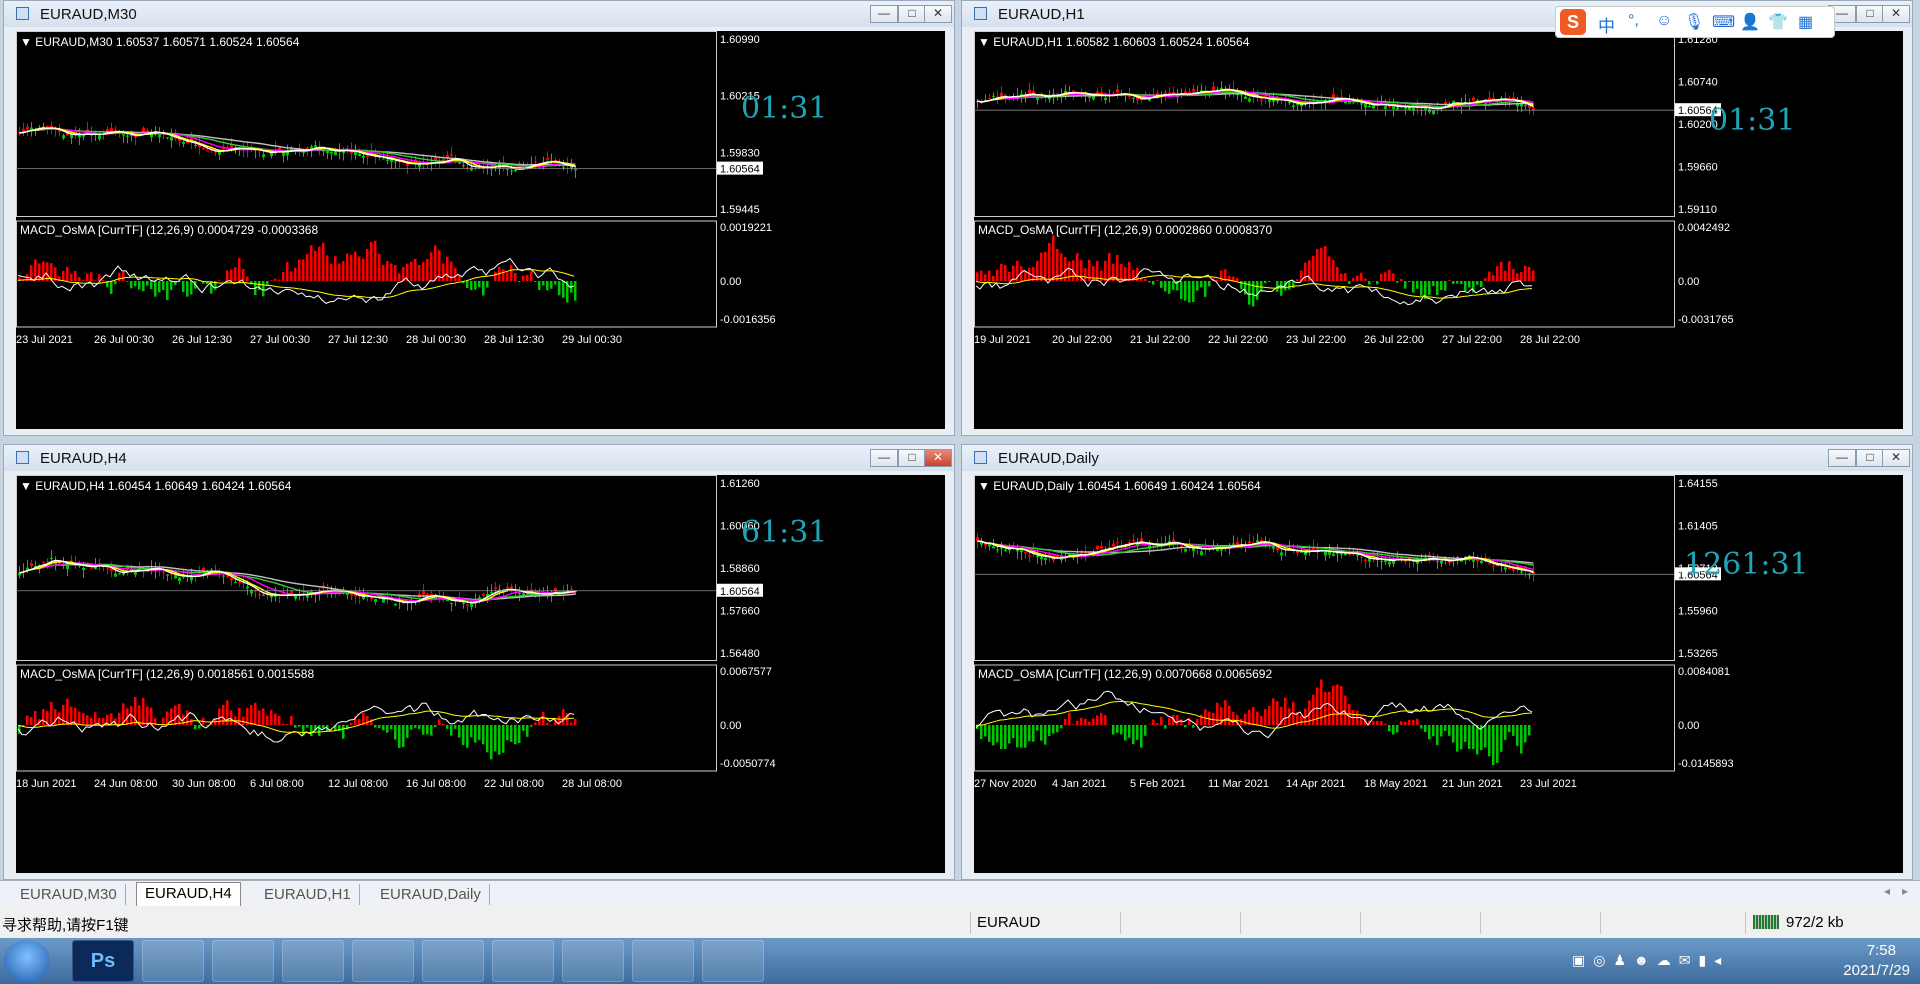  I want to click on moving-average-line, so click(297, 582).